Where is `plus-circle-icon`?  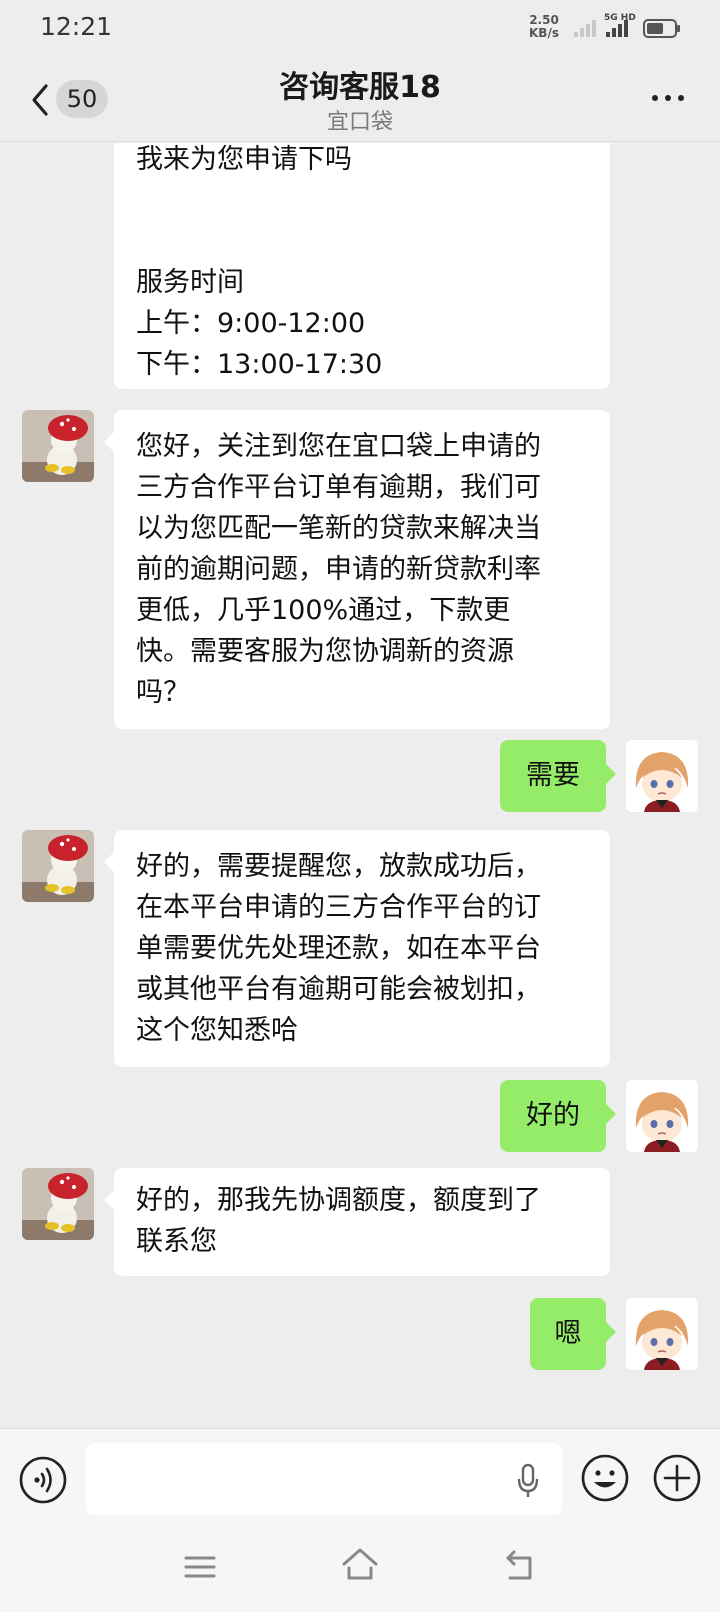
plus-circle-icon is located at coordinates (677, 1478).